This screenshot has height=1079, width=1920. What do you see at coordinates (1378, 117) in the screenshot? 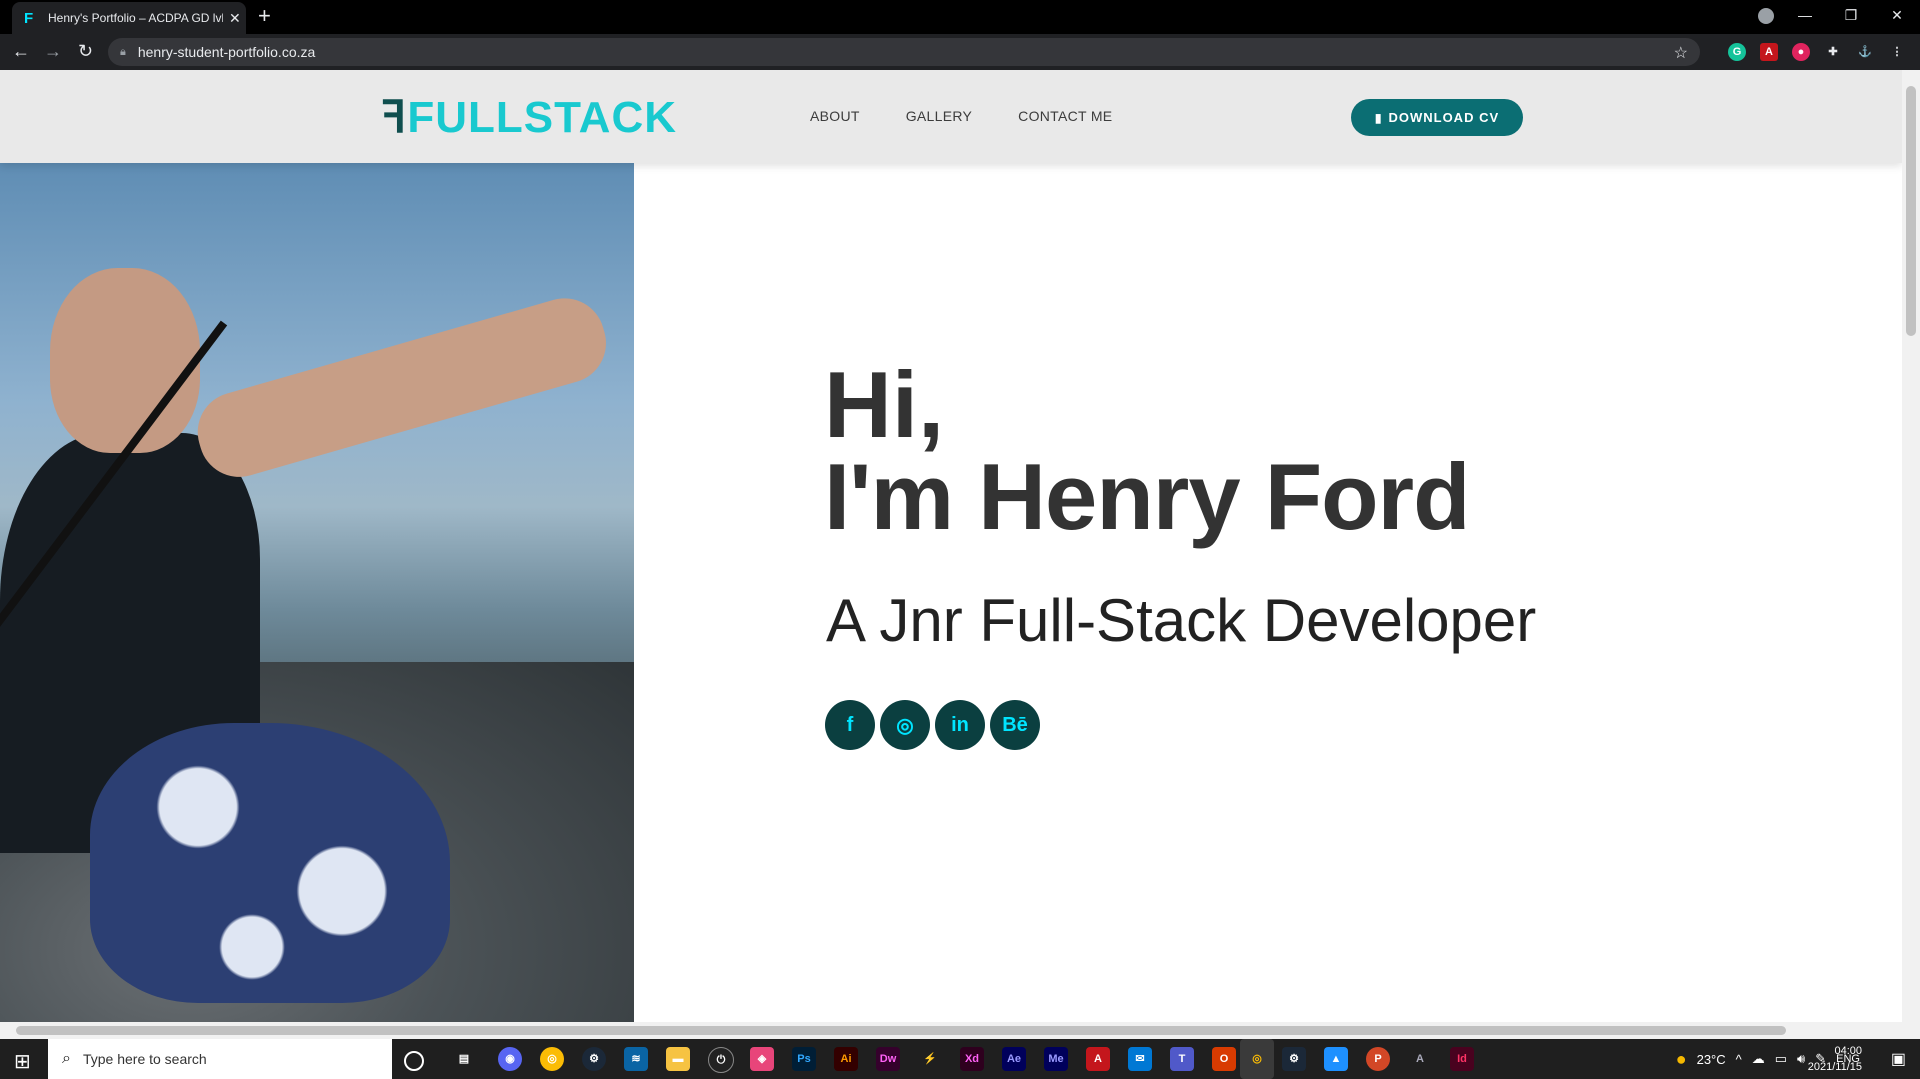
I see `document-icon: ▮` at bounding box center [1378, 117].